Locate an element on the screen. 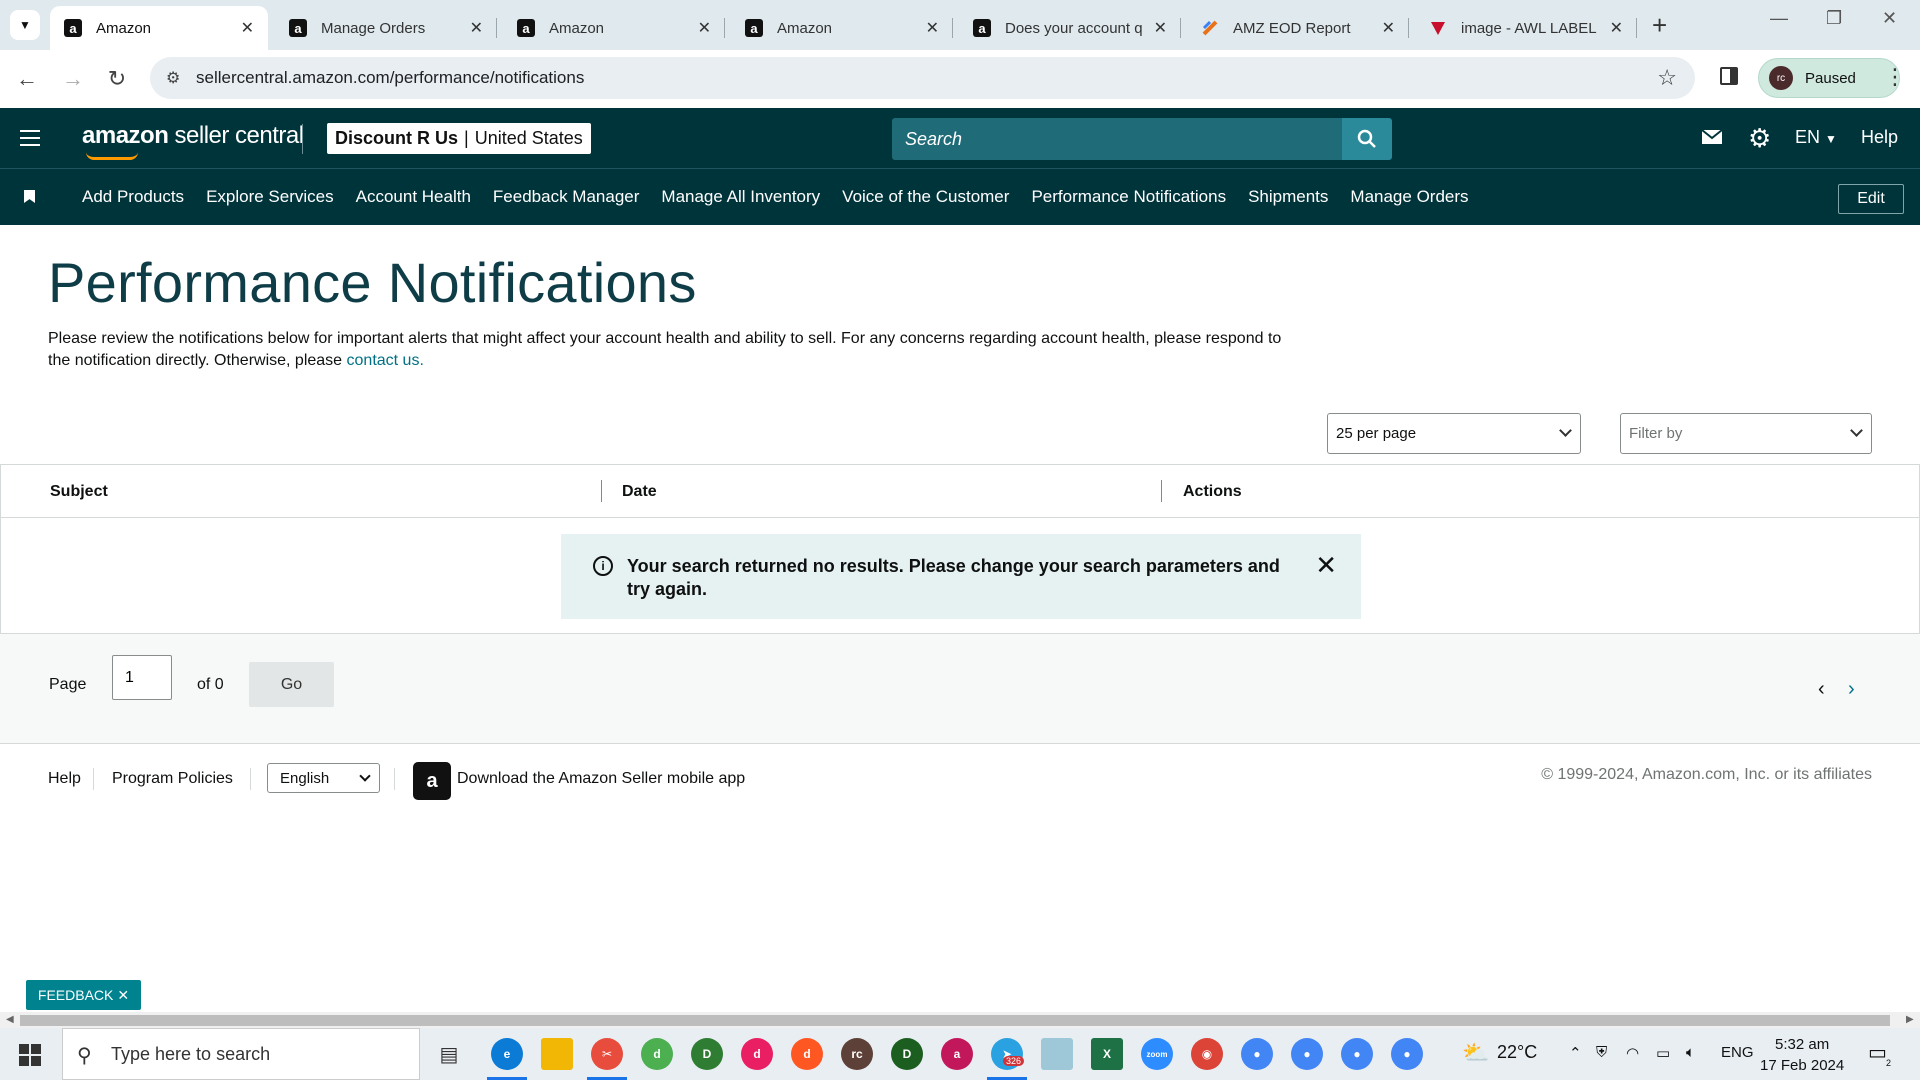 The width and height of the screenshot is (1920, 1080). store-switcher: Discount R Us | United States is located at coordinates (459, 138).